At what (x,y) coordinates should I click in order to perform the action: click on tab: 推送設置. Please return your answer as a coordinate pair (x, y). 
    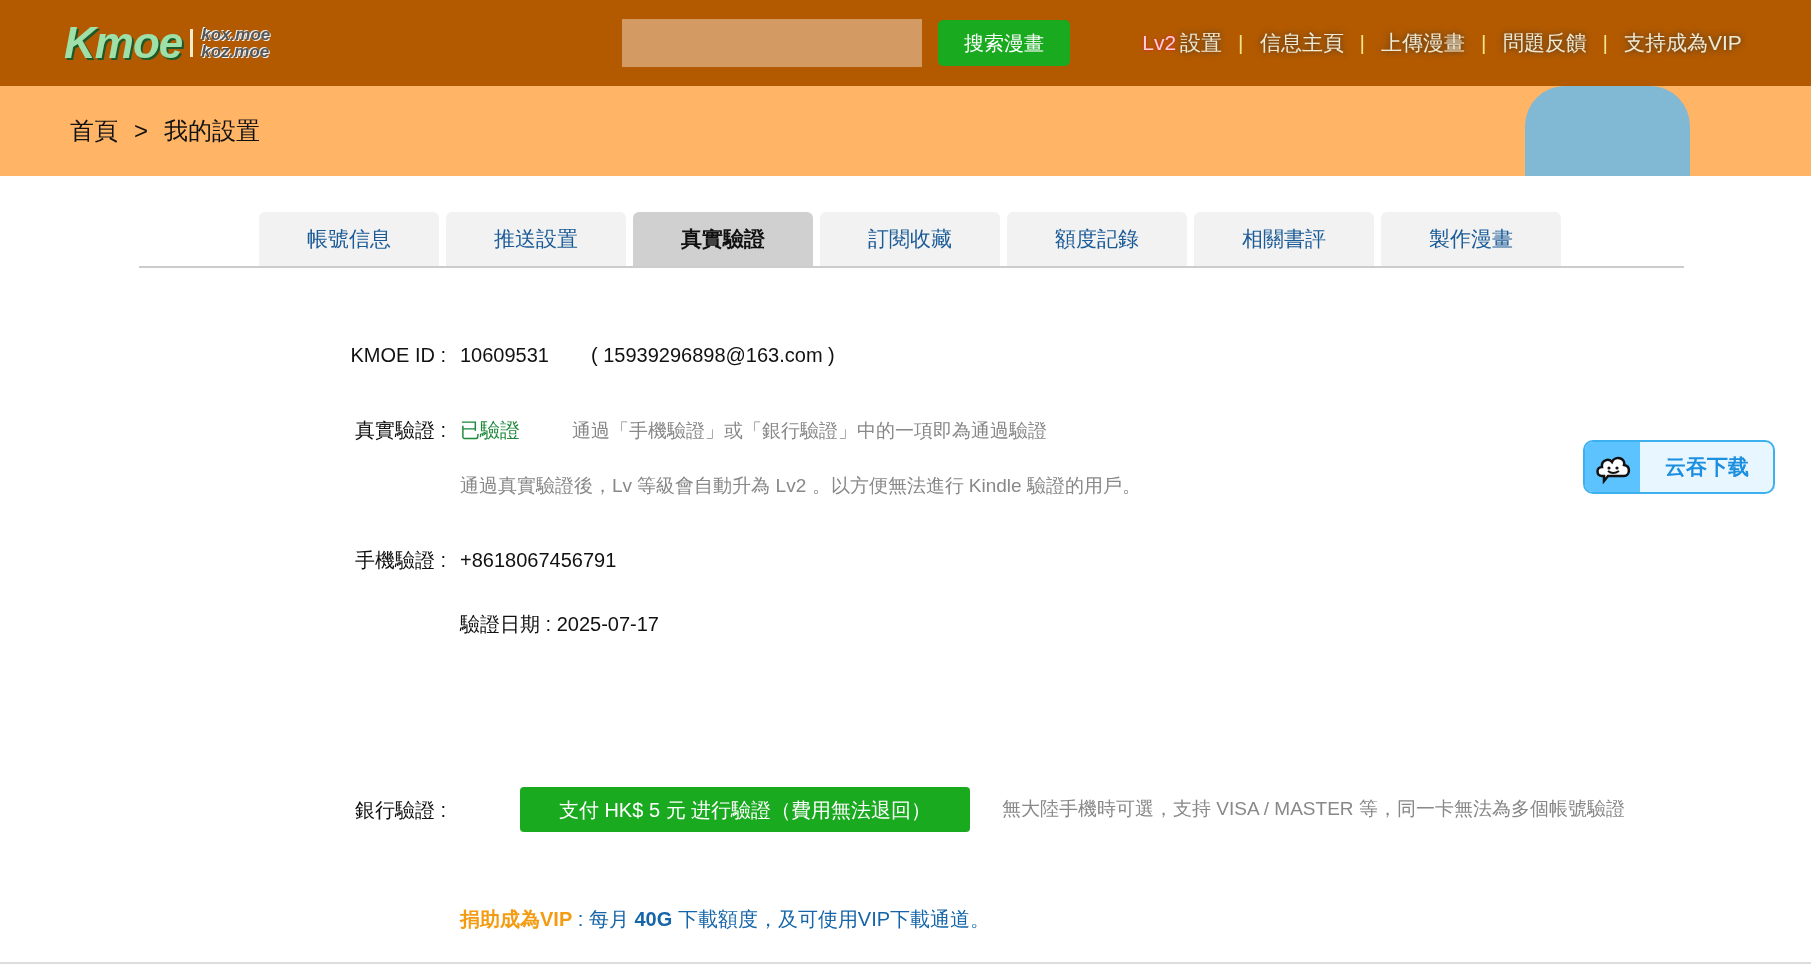
    Looking at the image, I should click on (536, 239).